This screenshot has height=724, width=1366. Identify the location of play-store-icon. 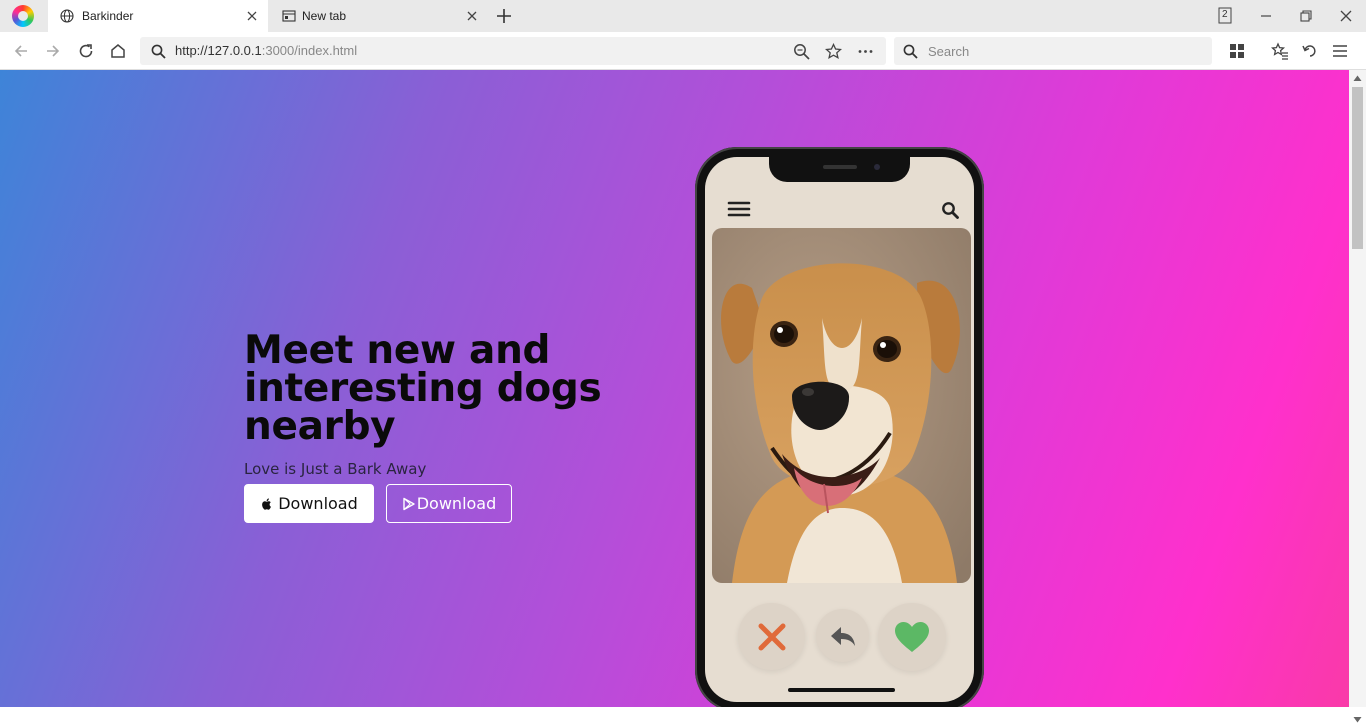
(409, 503).